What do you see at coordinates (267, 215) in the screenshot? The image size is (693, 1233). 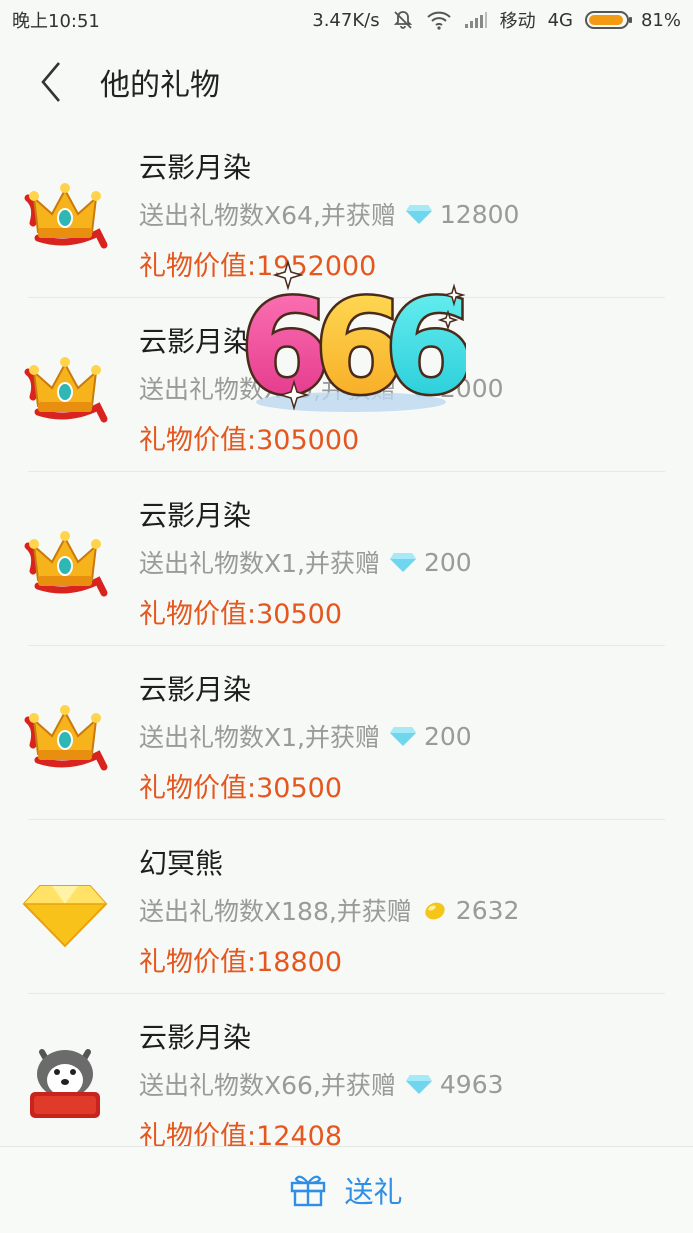 I see `gift-count-text: 送出礼物数X64,并获赠` at bounding box center [267, 215].